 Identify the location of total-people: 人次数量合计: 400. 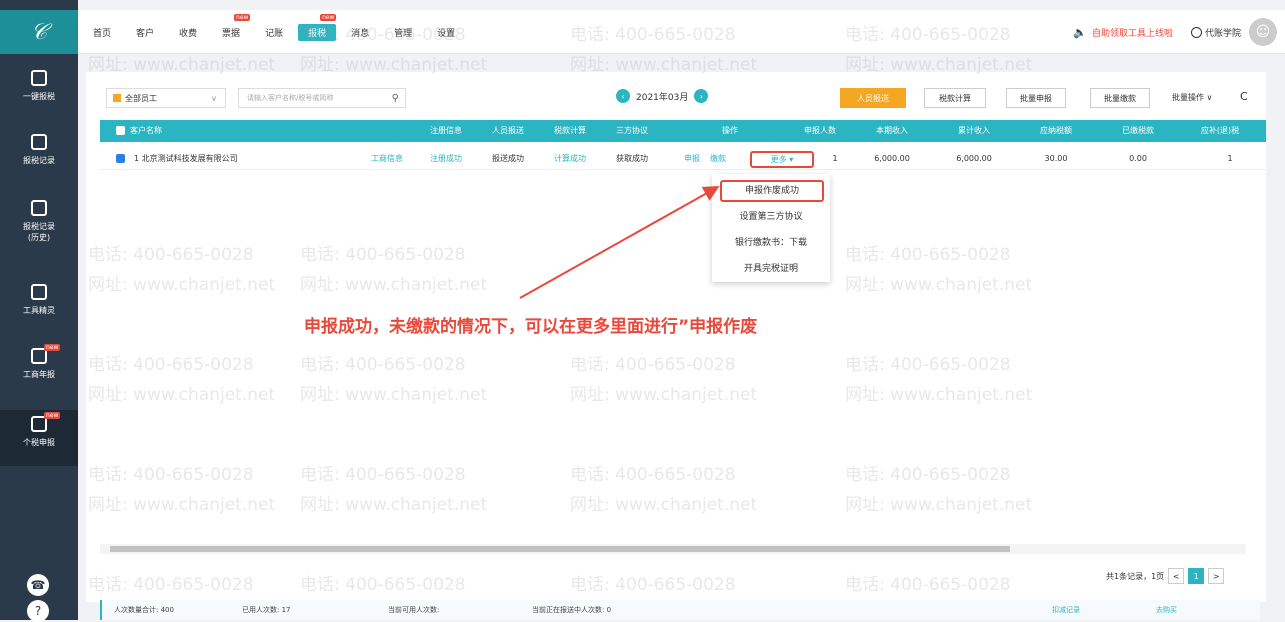
(144, 610).